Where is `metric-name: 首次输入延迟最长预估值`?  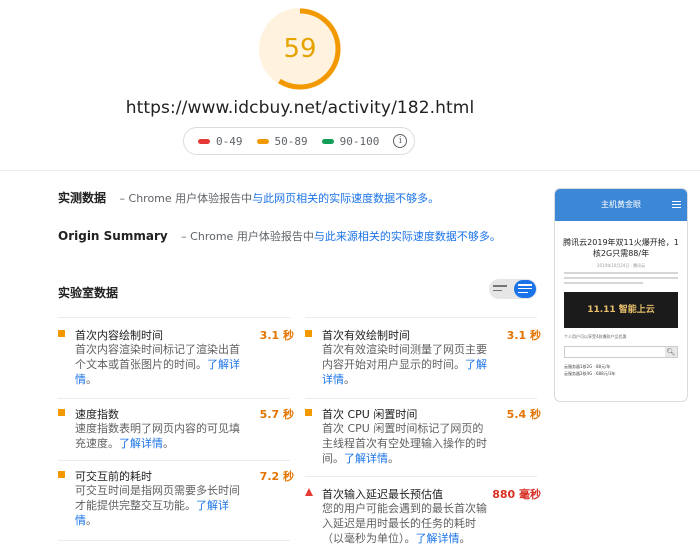 metric-name: 首次输入延迟最长预估值 is located at coordinates (382, 494).